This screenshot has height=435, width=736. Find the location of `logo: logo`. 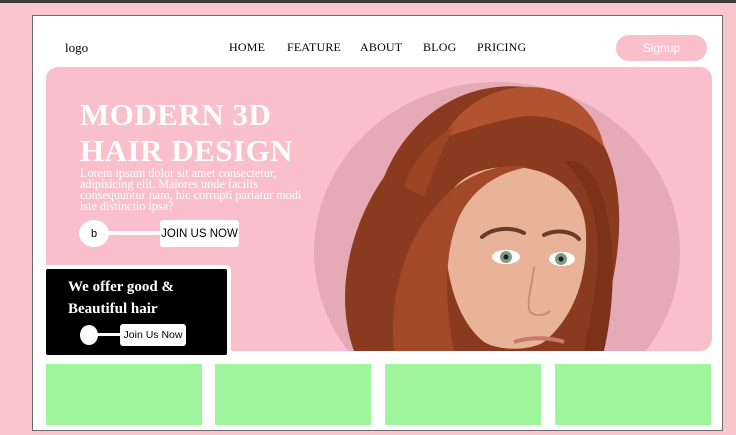

logo: logo is located at coordinates (76, 48).